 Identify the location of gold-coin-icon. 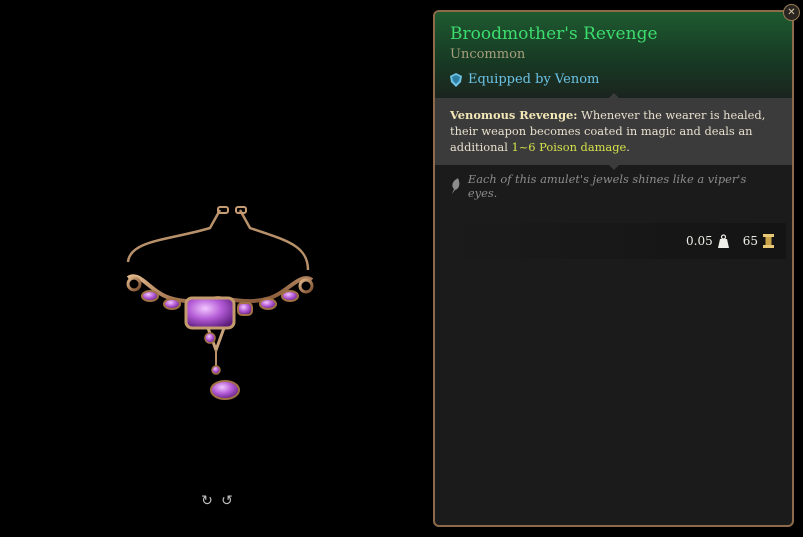
(768, 241).